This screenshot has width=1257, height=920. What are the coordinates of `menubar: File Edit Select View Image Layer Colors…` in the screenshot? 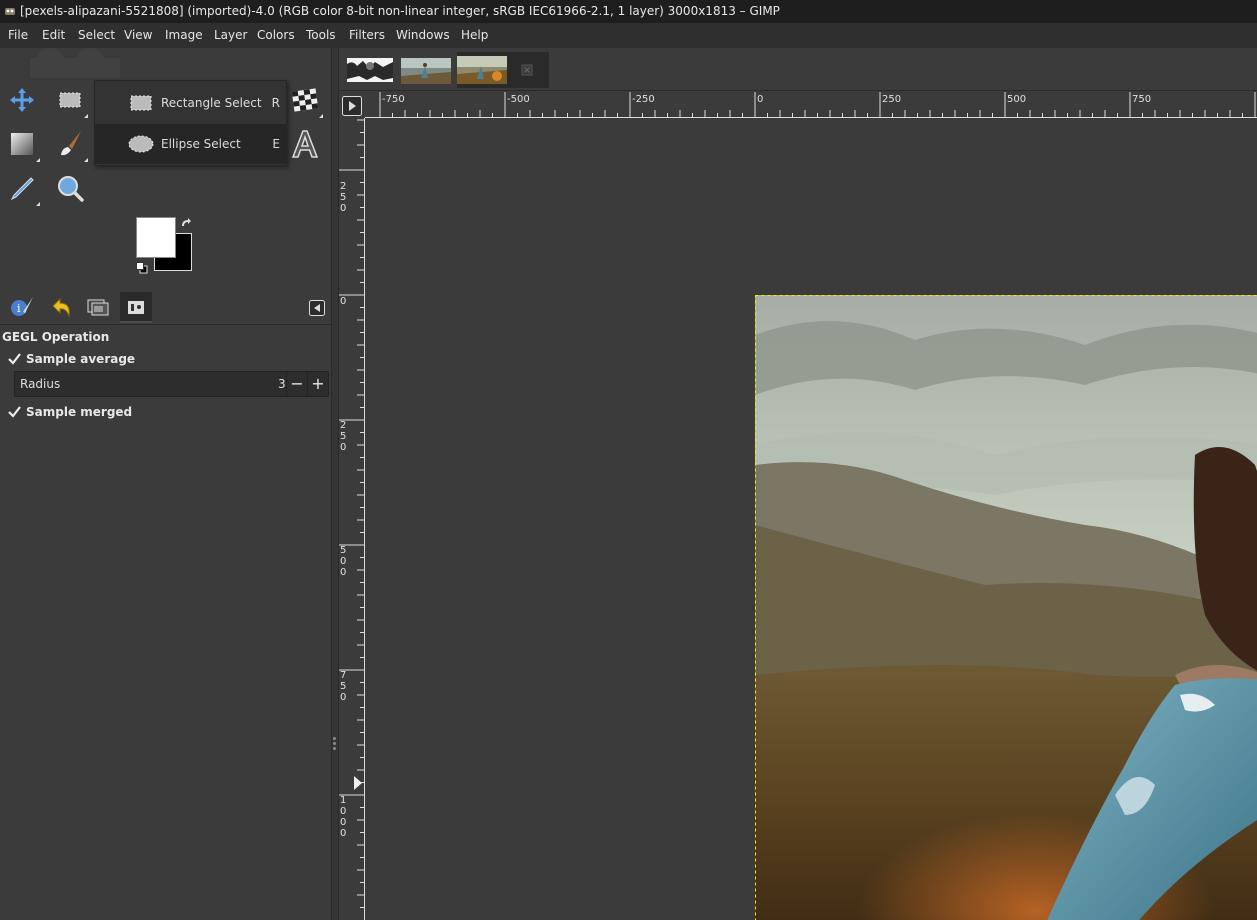 It's located at (628, 35).